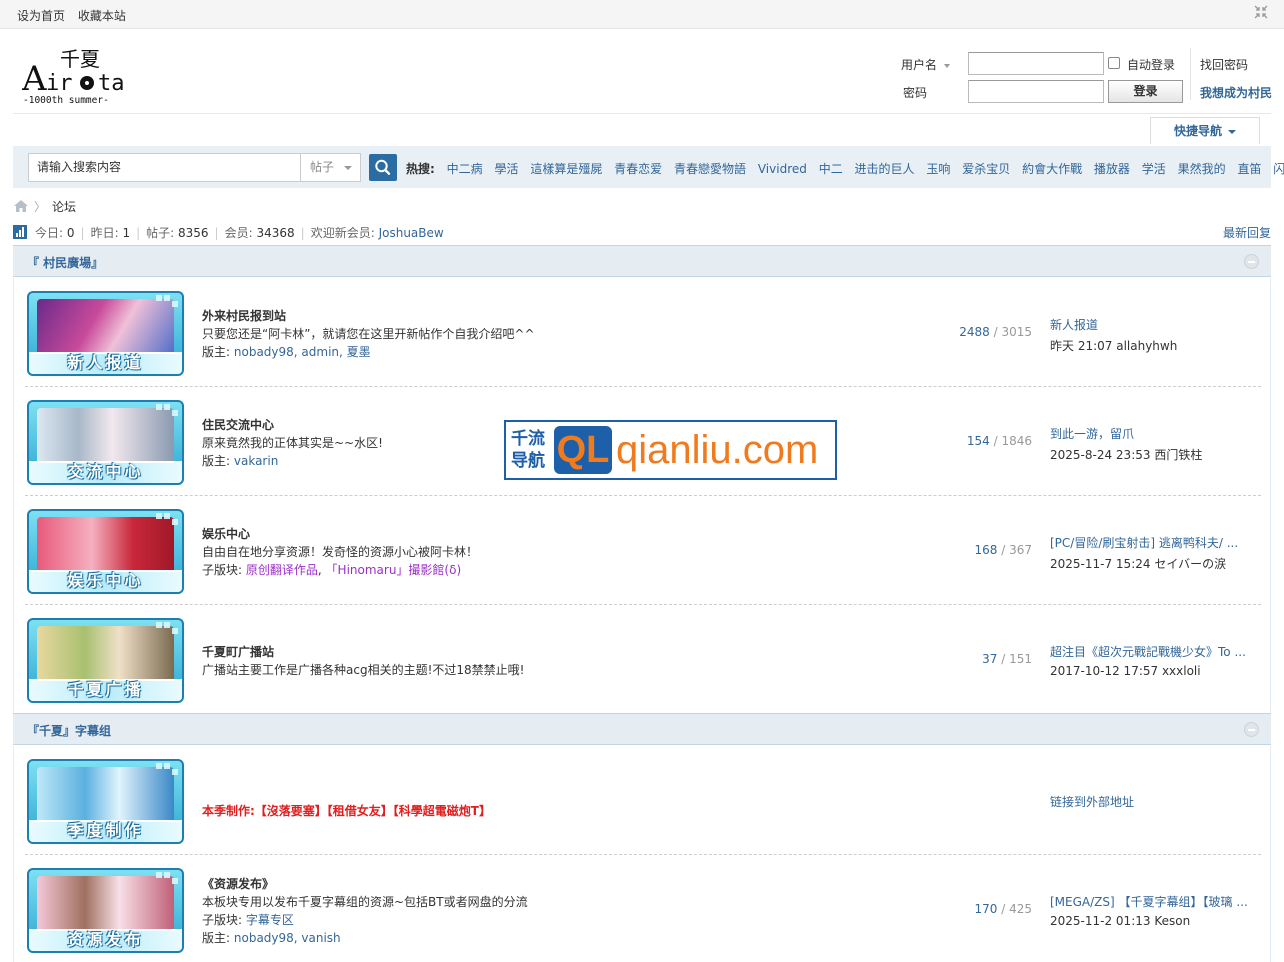  Describe the element at coordinates (999, 441) in the screenshot. I see `forum-counts: 154 / 1846` at that location.